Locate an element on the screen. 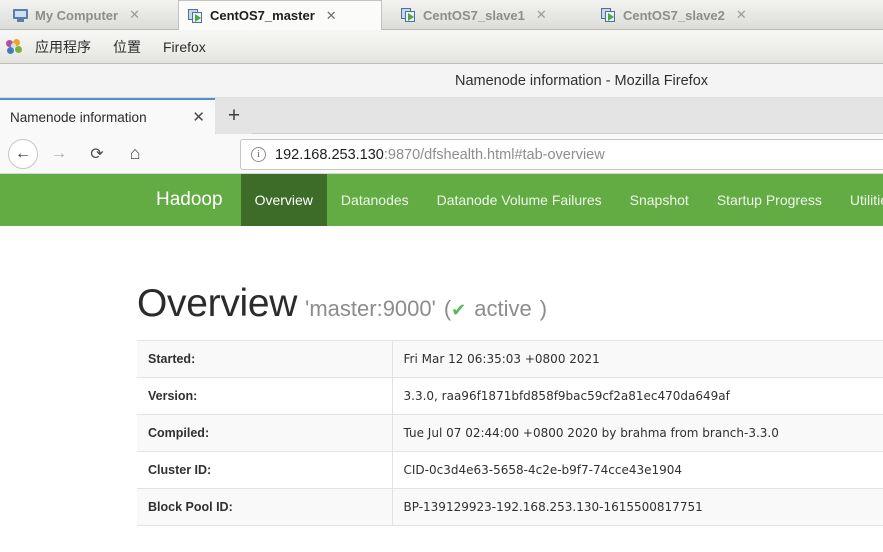 This screenshot has width=883, height=552. panel-menu-places: 位置 is located at coordinates (127, 47).